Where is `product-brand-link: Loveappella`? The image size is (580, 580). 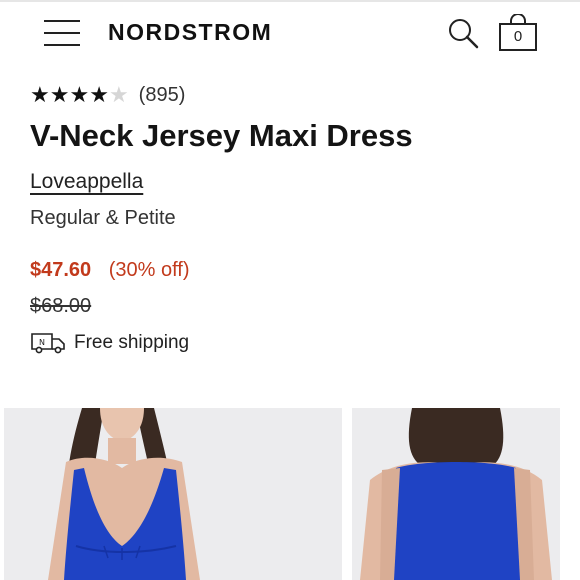 product-brand-link: Loveappella is located at coordinates (86, 182).